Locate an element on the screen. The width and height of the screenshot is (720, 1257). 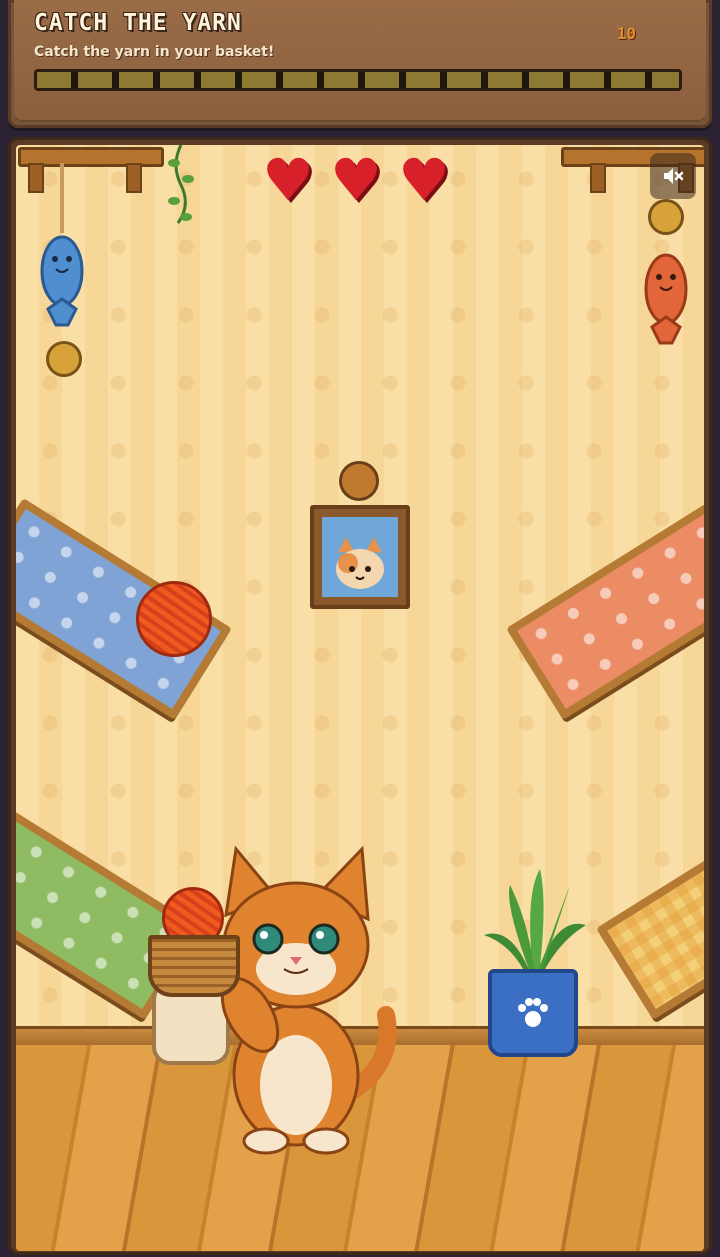
rope is located at coordinates (62, 198).